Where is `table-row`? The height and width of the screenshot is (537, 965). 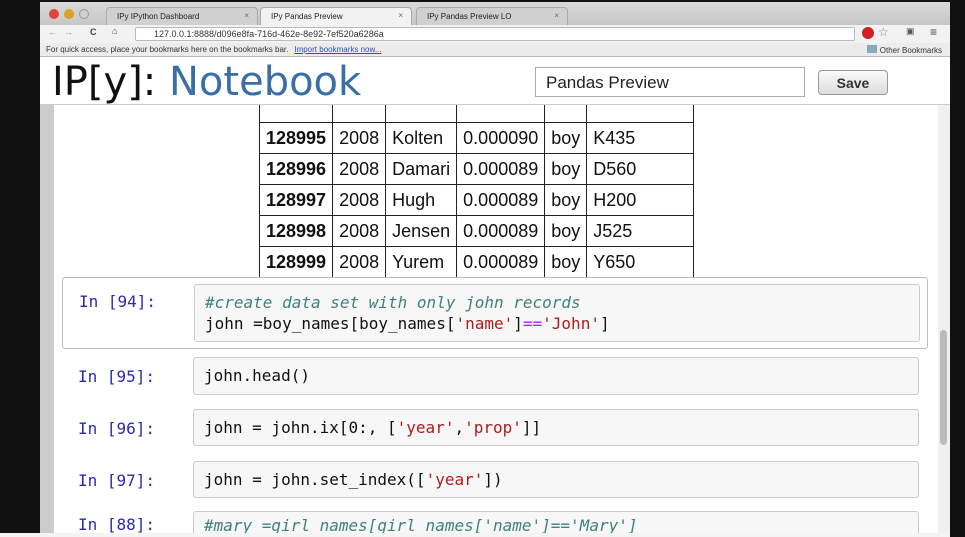
table-row is located at coordinates (476, 114).